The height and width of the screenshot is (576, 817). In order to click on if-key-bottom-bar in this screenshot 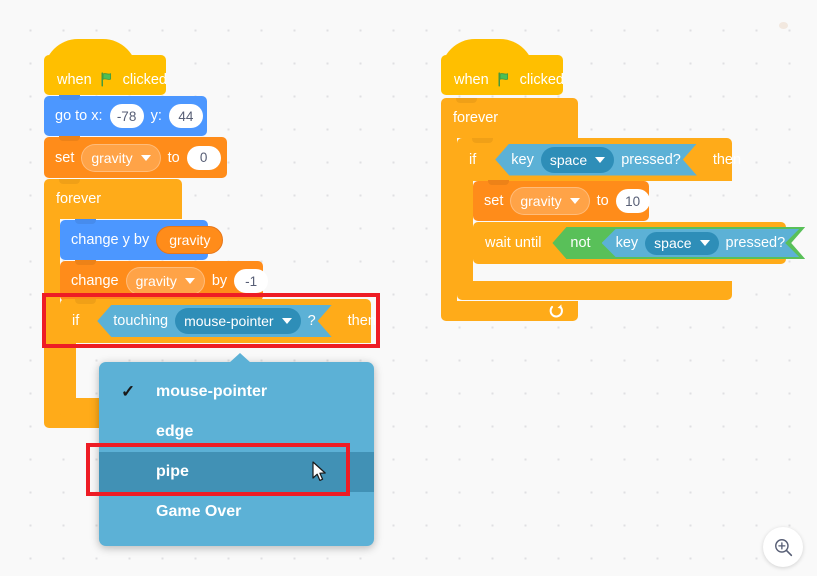, I will do `click(594, 290)`.